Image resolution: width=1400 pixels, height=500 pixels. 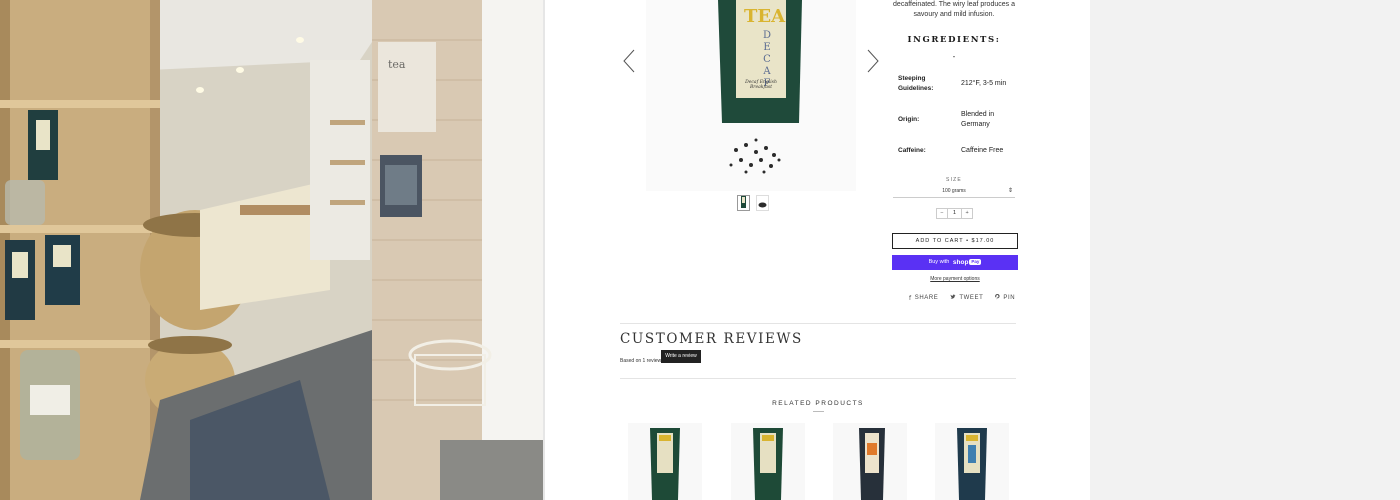 What do you see at coordinates (751, 95) in the screenshot?
I see `product-main-image: TEA DECAF Decaf English Breakfast` at bounding box center [751, 95].